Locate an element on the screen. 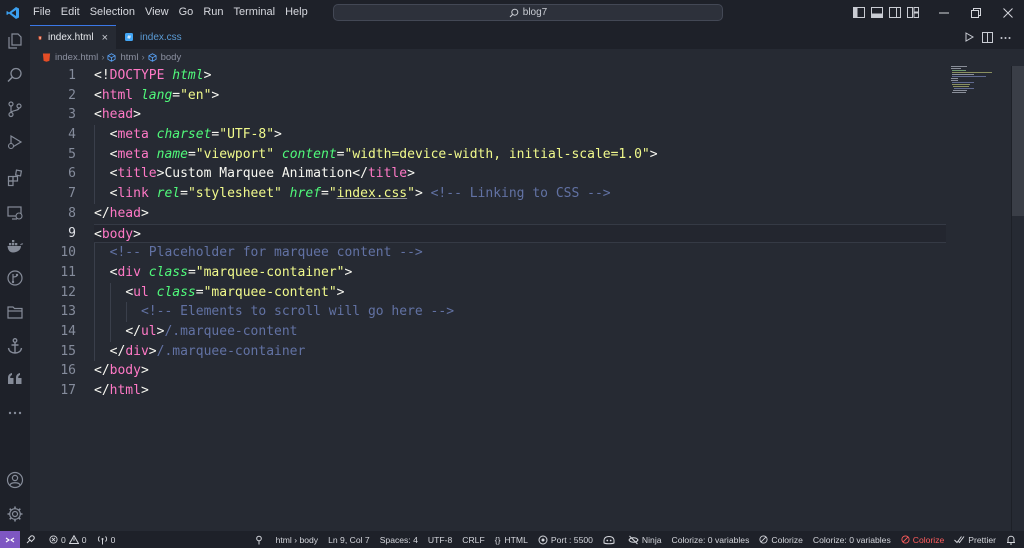 The image size is (1024, 548). search-view-icon is located at coordinates (15, 75).